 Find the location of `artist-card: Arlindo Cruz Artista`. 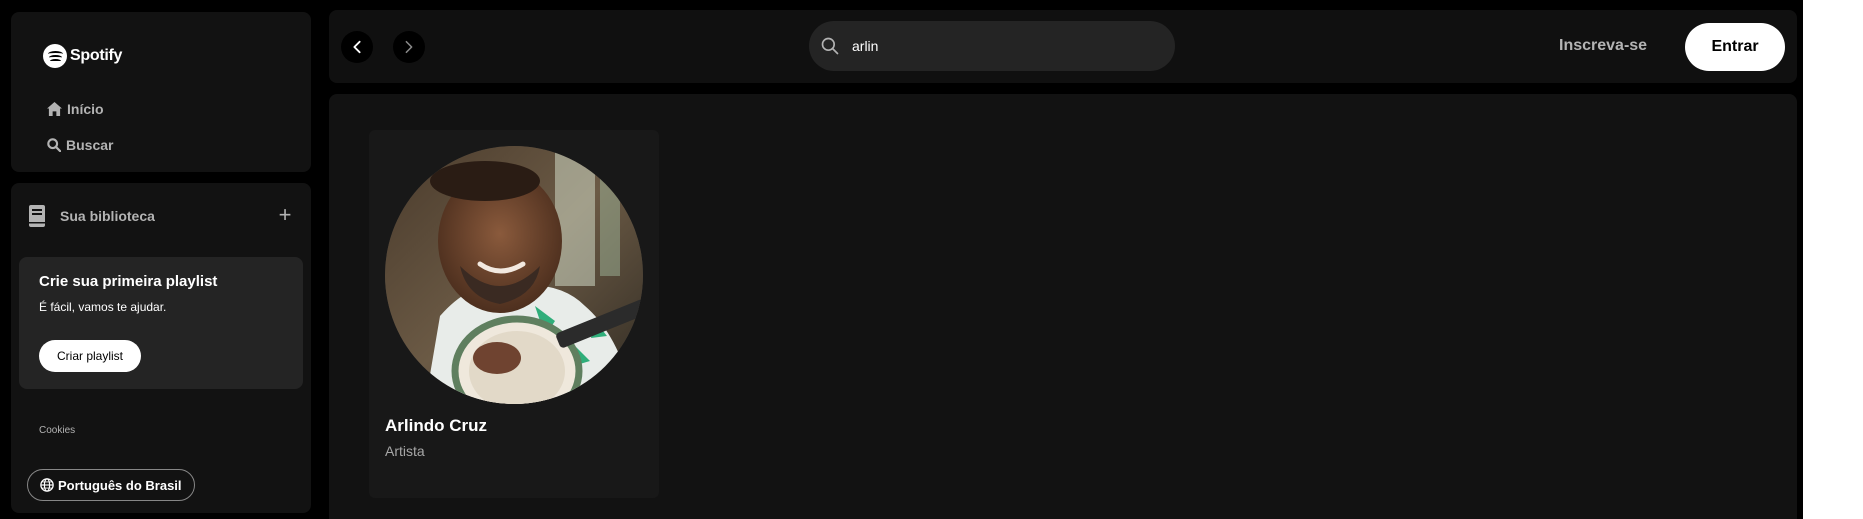

artist-card: Arlindo Cruz Artista is located at coordinates (514, 314).